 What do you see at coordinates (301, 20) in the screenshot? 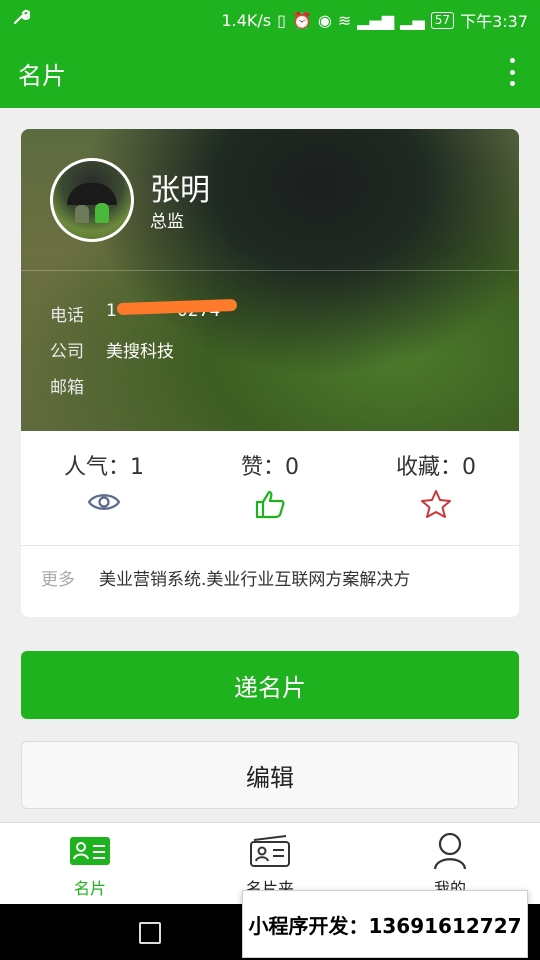
I see `alarm-icon: ⏰` at bounding box center [301, 20].